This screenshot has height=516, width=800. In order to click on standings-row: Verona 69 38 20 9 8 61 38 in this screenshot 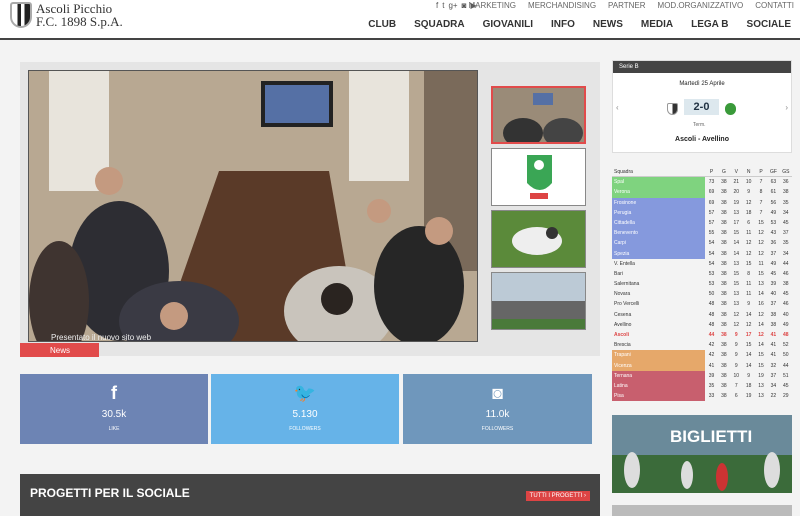, I will do `click(702, 192)`.